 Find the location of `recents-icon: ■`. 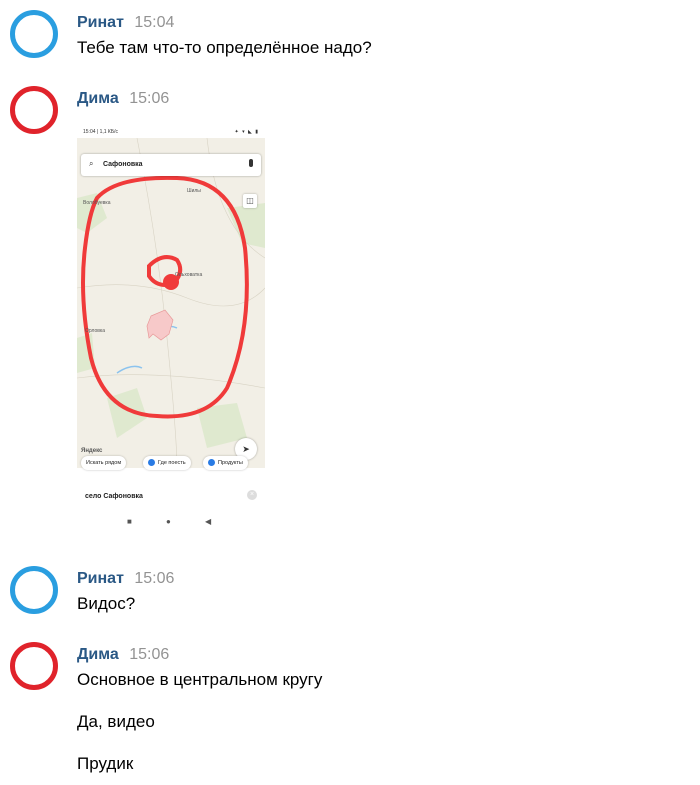

recents-icon: ■ is located at coordinates (129, 522).